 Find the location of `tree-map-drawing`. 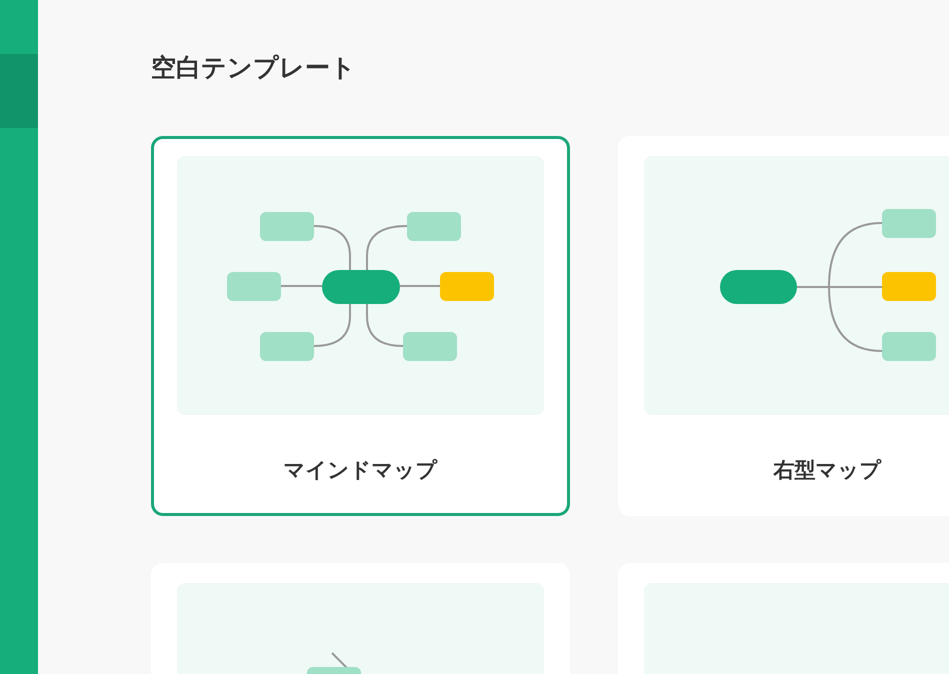

tree-map-drawing is located at coordinates (335, 663).